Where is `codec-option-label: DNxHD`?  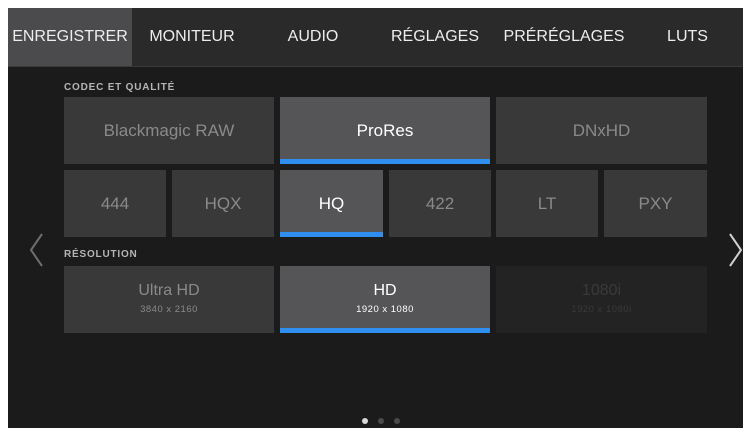
codec-option-label: DNxHD is located at coordinates (601, 130).